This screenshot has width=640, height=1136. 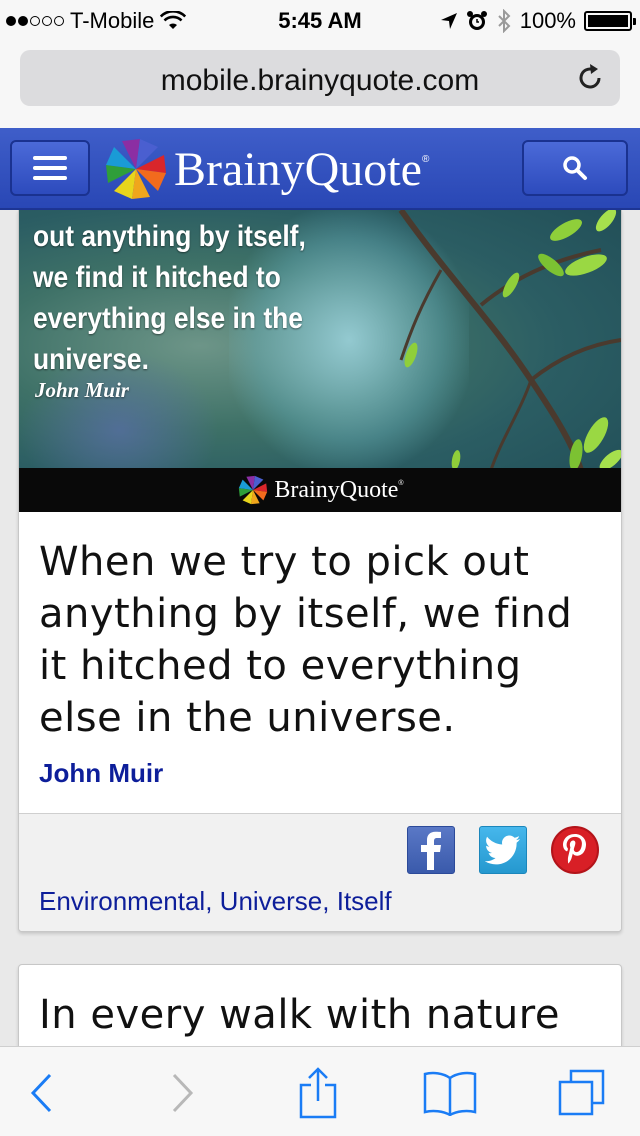 What do you see at coordinates (476, 20) in the screenshot?
I see `alarm-icon` at bounding box center [476, 20].